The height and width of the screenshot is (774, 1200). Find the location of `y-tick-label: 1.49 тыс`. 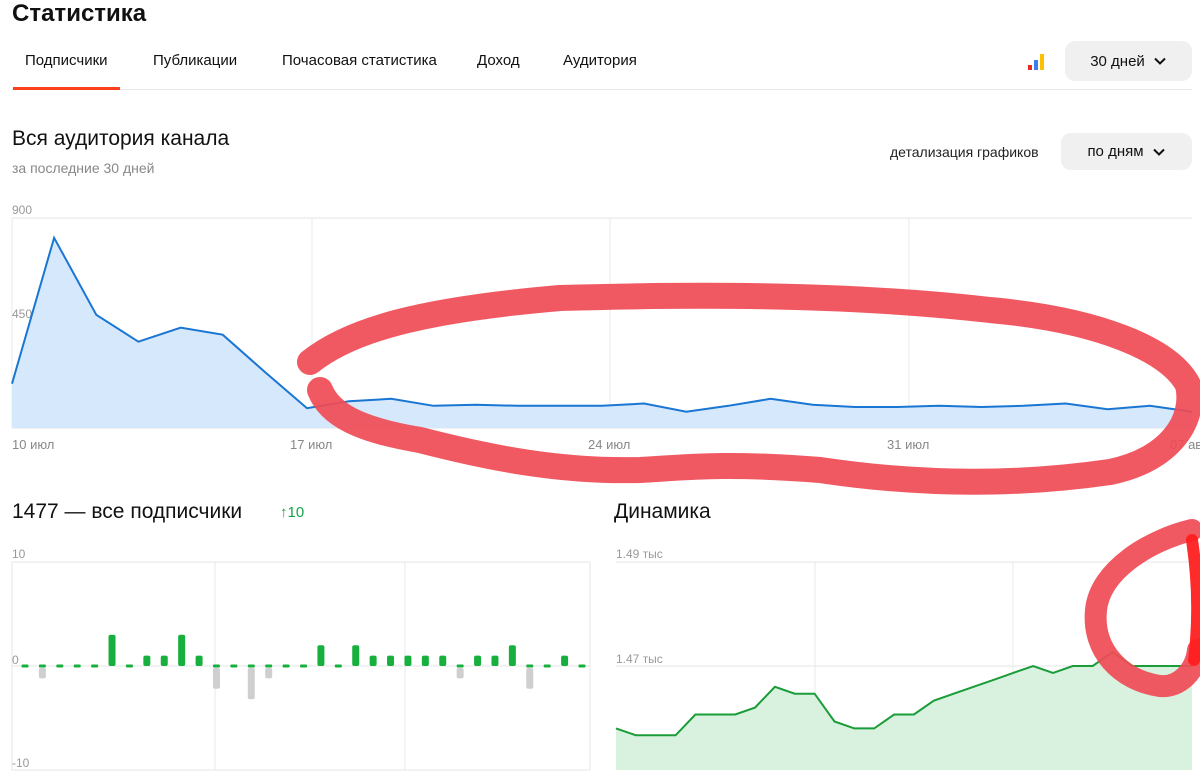

y-tick-label: 1.49 тыс is located at coordinates (639, 554).